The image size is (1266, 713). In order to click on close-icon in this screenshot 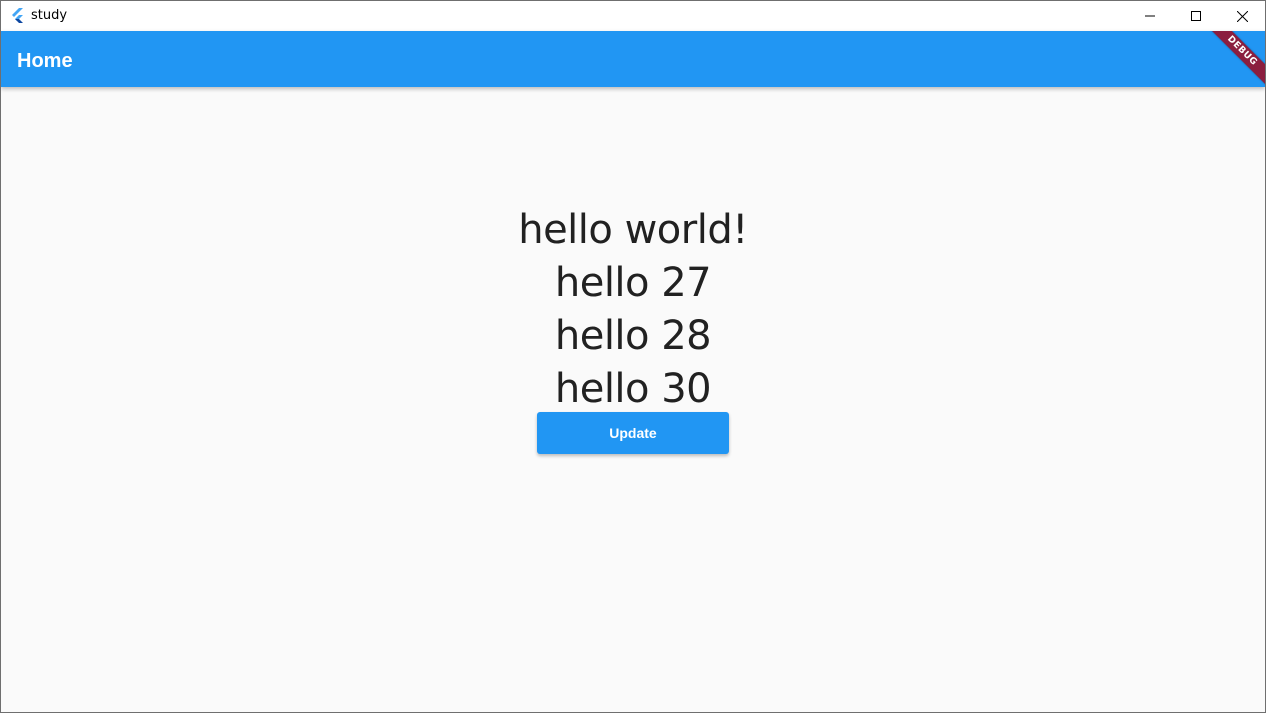, I will do `click(1242, 16)`.